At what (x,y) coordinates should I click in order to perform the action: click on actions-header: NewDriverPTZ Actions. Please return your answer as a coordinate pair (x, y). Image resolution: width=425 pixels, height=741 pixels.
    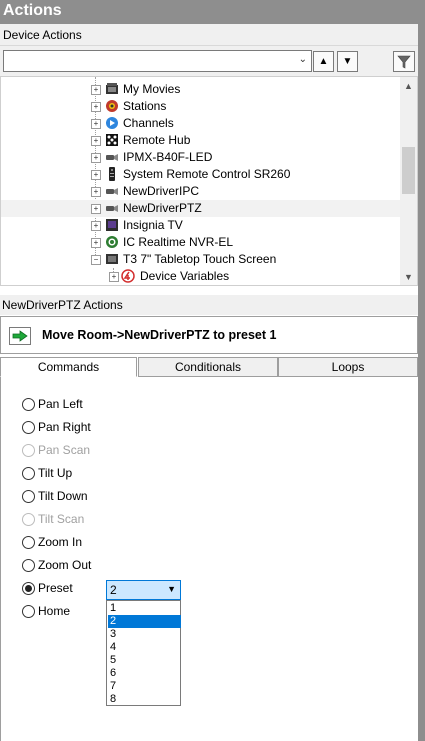
    Looking at the image, I should click on (209, 305).